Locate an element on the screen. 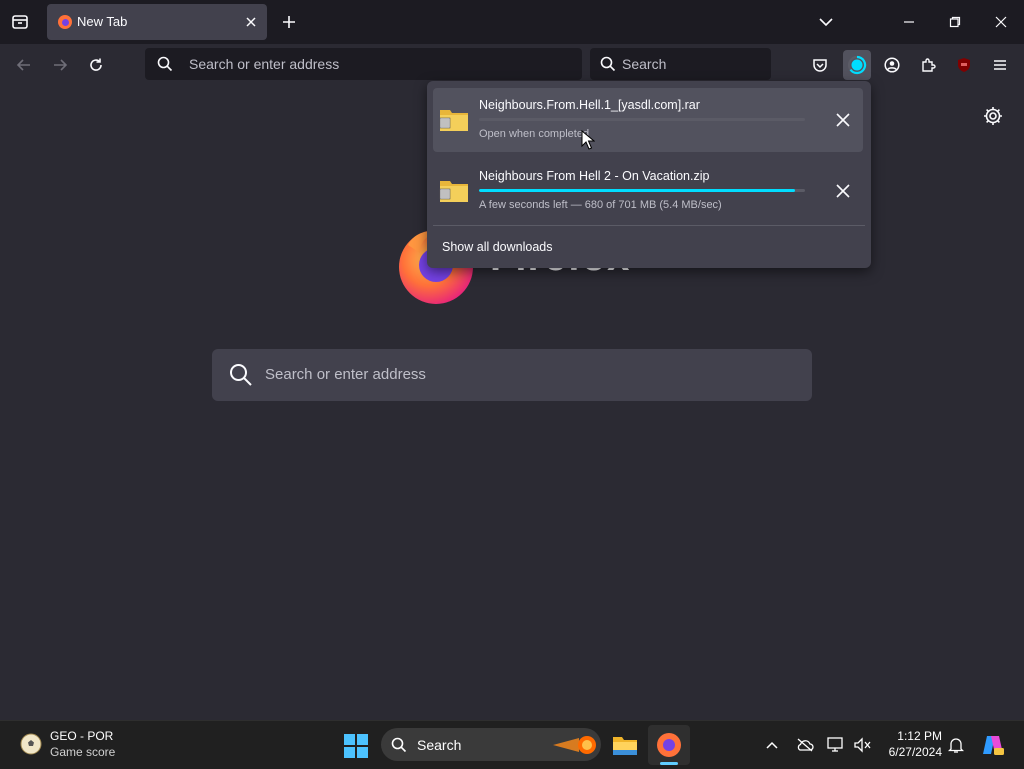  download-status: Open when completed is located at coordinates (534, 134).